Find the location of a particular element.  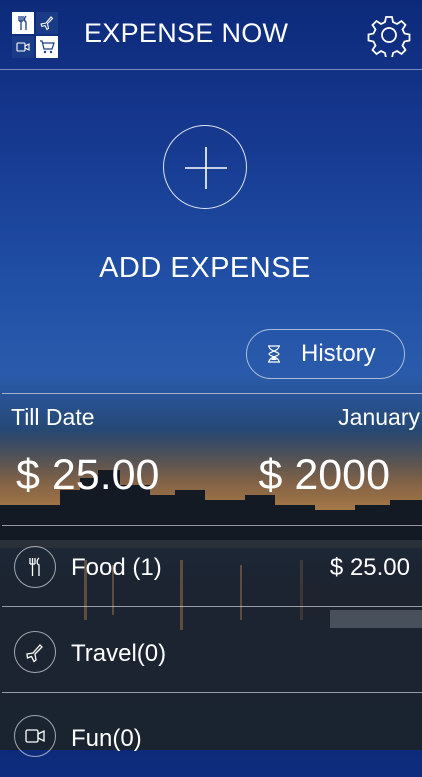

add-expense-button is located at coordinates (205, 167).